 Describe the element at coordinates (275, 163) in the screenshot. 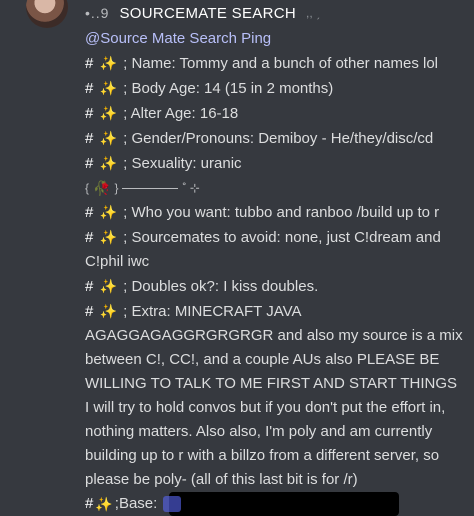

I see `line-sexuality: # ✨ ; Sexuality: uranic` at that location.